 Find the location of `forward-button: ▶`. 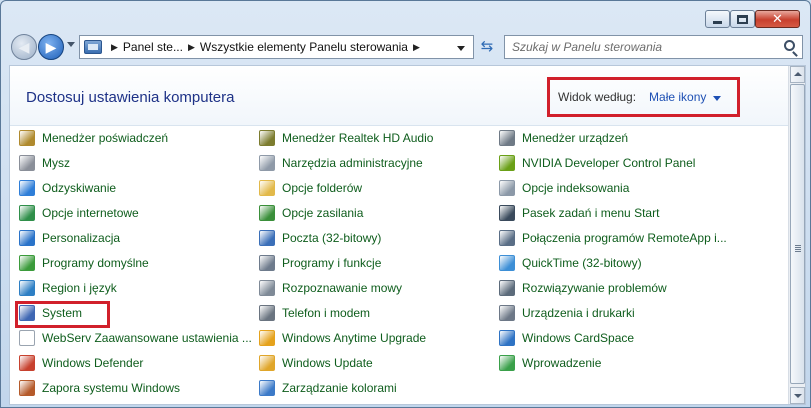

forward-button: ▶ is located at coordinates (51, 47).